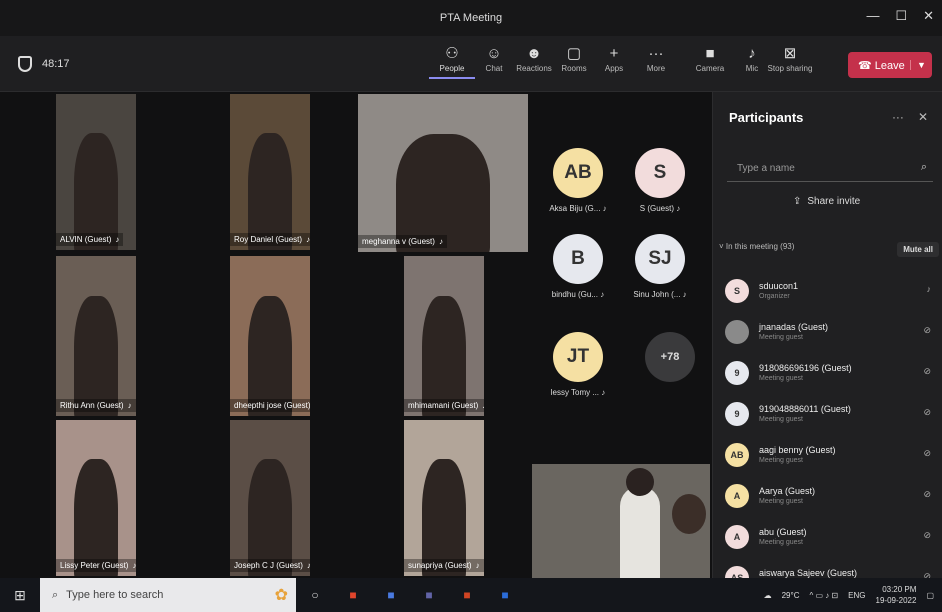 The height and width of the screenshot is (612, 942). Describe the element at coordinates (899, 589) in the screenshot. I see `time: 03:20 PM` at that location.